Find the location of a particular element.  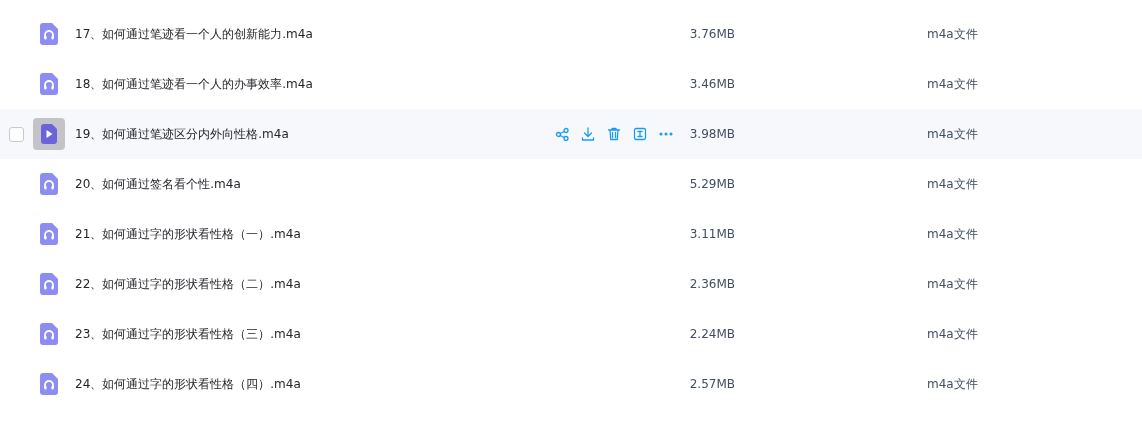

play-file-icon is located at coordinates (49, 134).